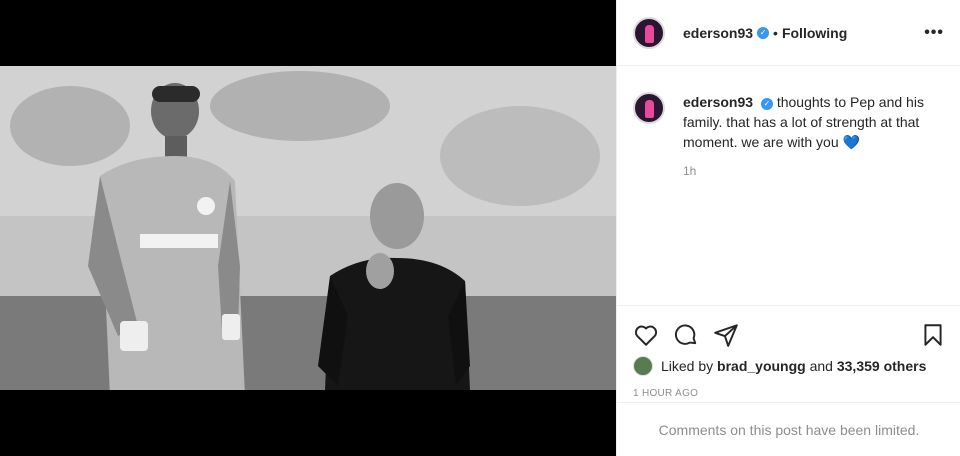 This screenshot has height=456, width=960. I want to click on blue-heart-emoji-icon: 💙, so click(851, 142).